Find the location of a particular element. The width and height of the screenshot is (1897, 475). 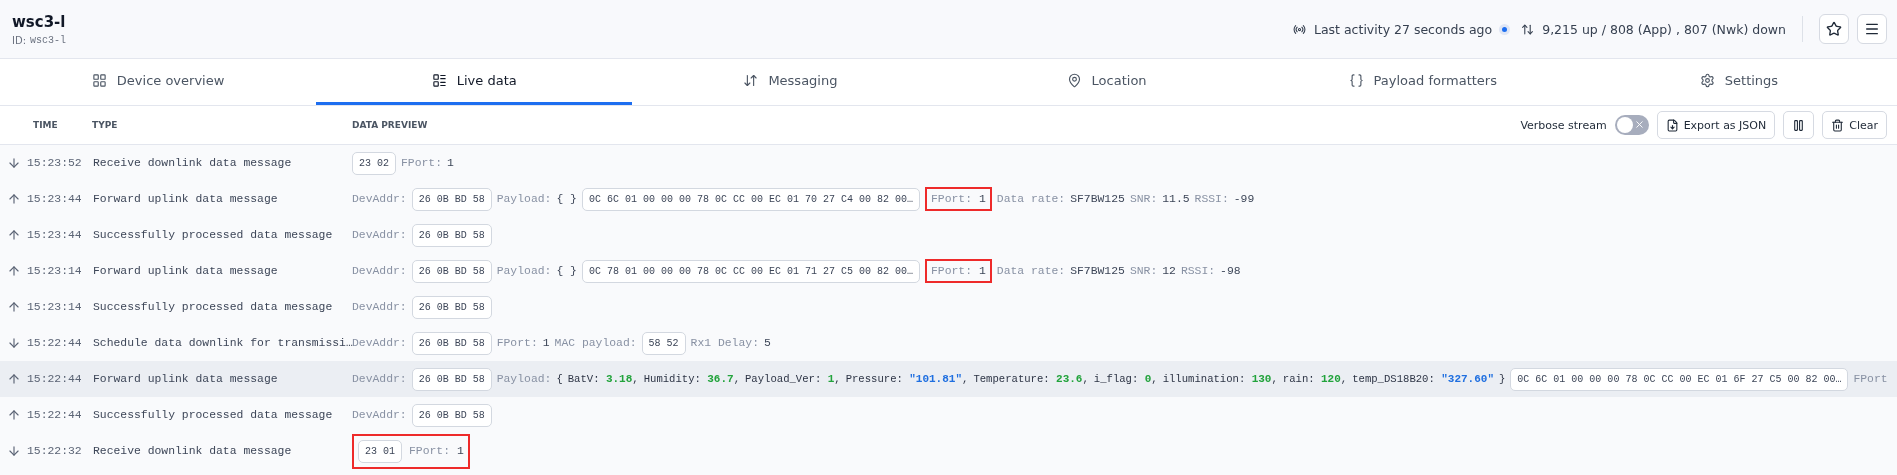

brace: } is located at coordinates (1502, 379).